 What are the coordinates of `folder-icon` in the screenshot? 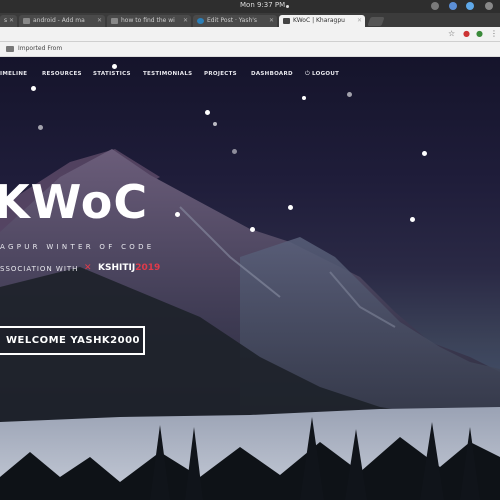 It's located at (10, 49).